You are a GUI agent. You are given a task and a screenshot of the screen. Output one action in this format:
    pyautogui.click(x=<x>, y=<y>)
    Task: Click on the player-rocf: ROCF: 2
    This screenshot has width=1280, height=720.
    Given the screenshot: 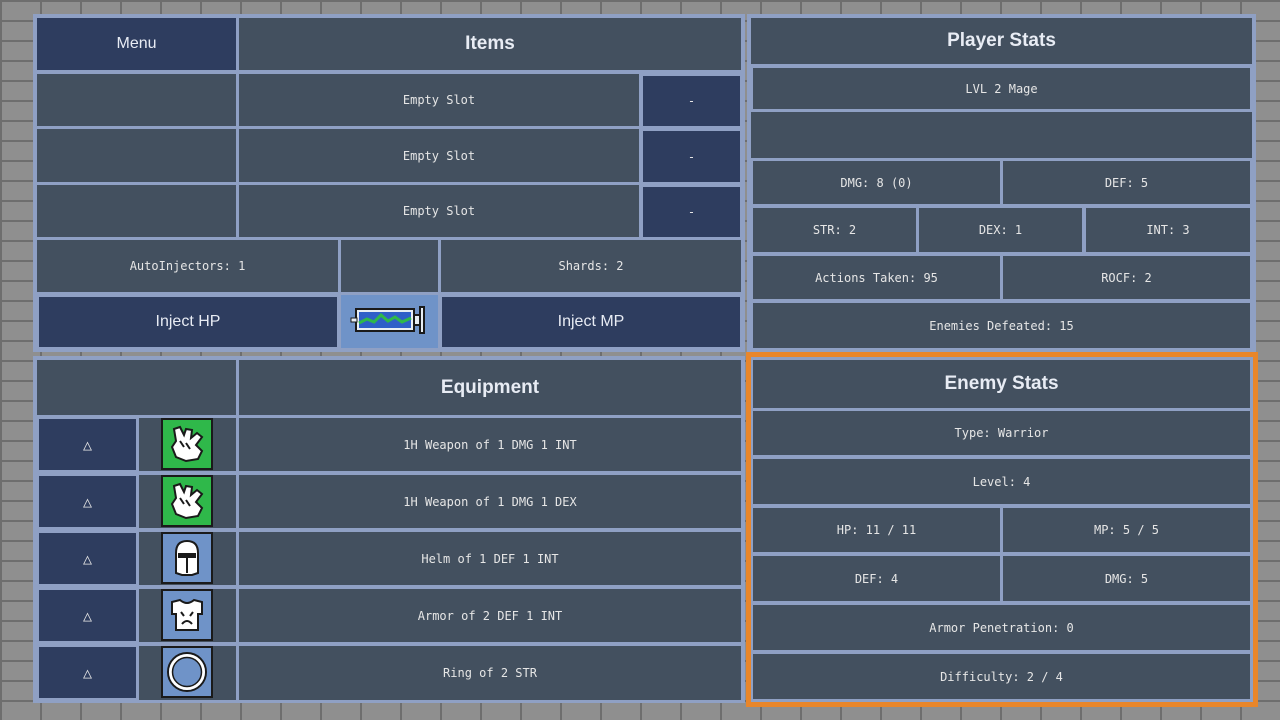 What is the action you would take?
    pyautogui.click(x=1126, y=277)
    